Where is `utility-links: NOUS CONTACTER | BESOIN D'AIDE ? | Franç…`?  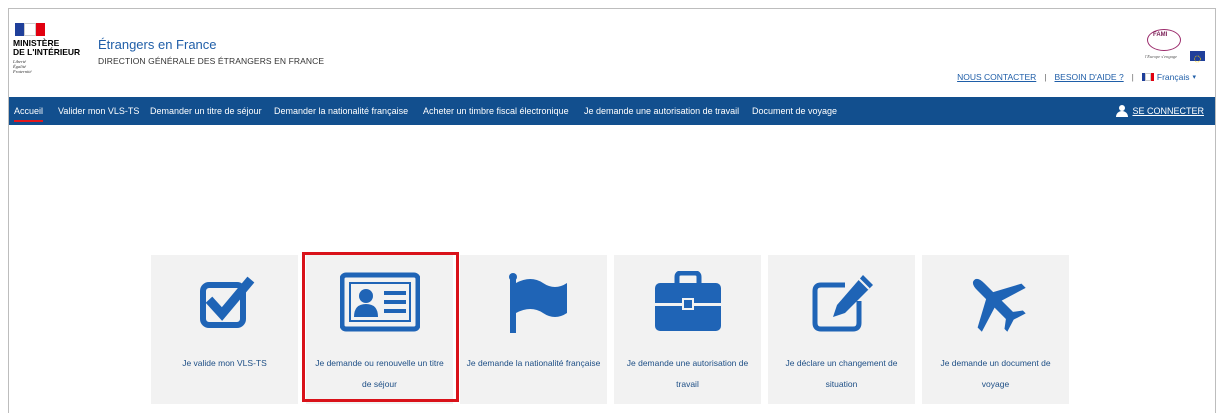
utility-links: NOUS CONTACTER | BESOIN D'AIDE ? | Franç… is located at coordinates (1076, 77).